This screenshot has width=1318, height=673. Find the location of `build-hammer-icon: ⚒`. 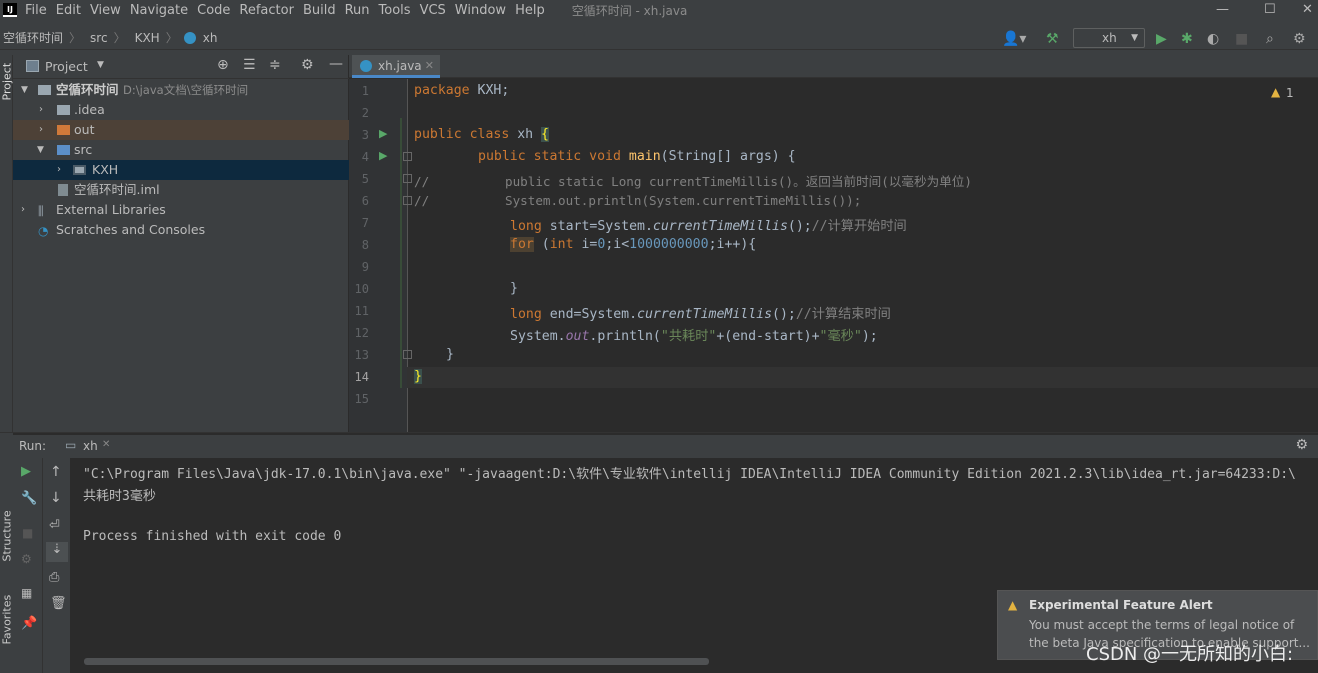

build-hammer-icon: ⚒ is located at coordinates (1052, 39).